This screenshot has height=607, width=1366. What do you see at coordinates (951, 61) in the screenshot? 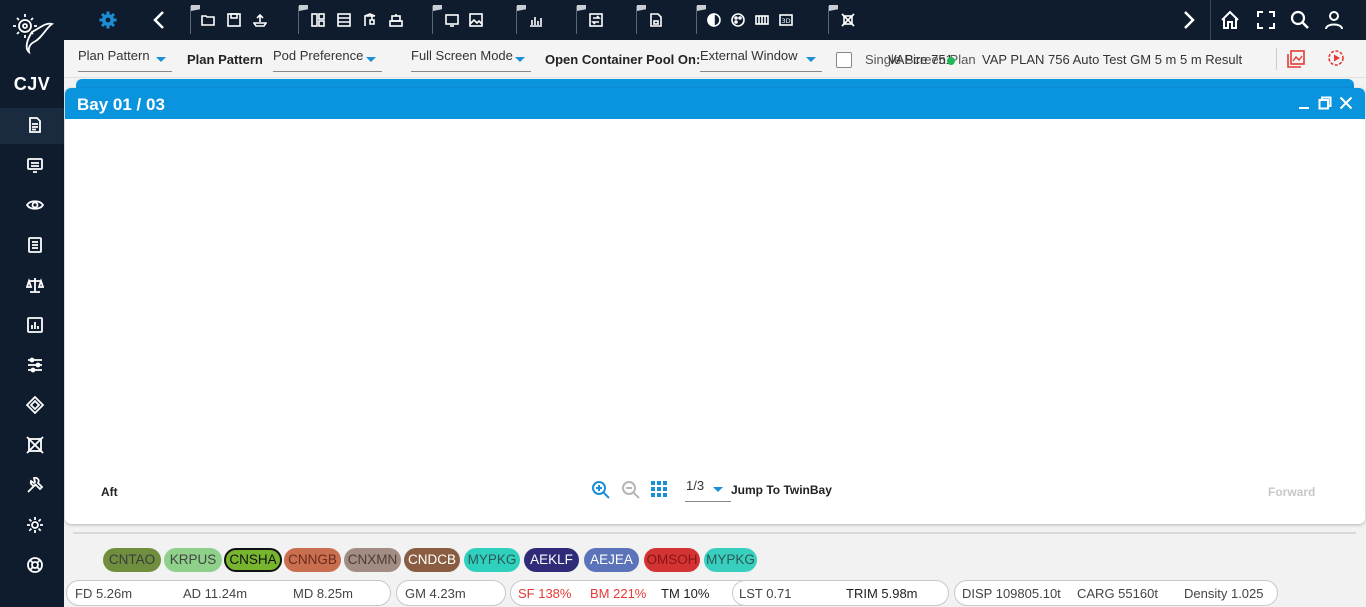
I see `vessel-status-dot` at bounding box center [951, 61].